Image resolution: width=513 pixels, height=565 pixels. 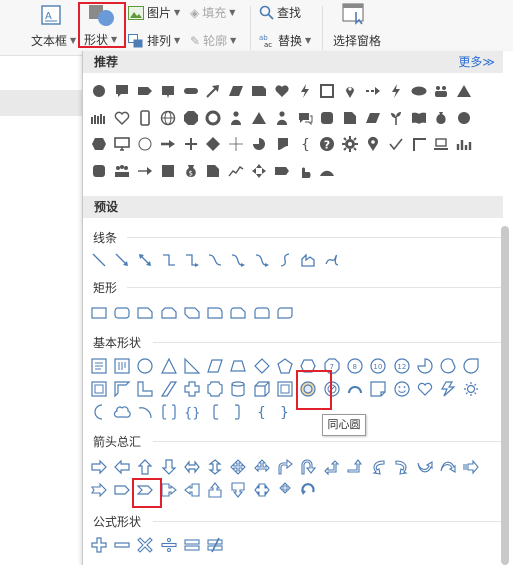 What do you see at coordinates (401, 388) in the screenshot?
I see `b-smiley-shape-icon` at bounding box center [401, 388].